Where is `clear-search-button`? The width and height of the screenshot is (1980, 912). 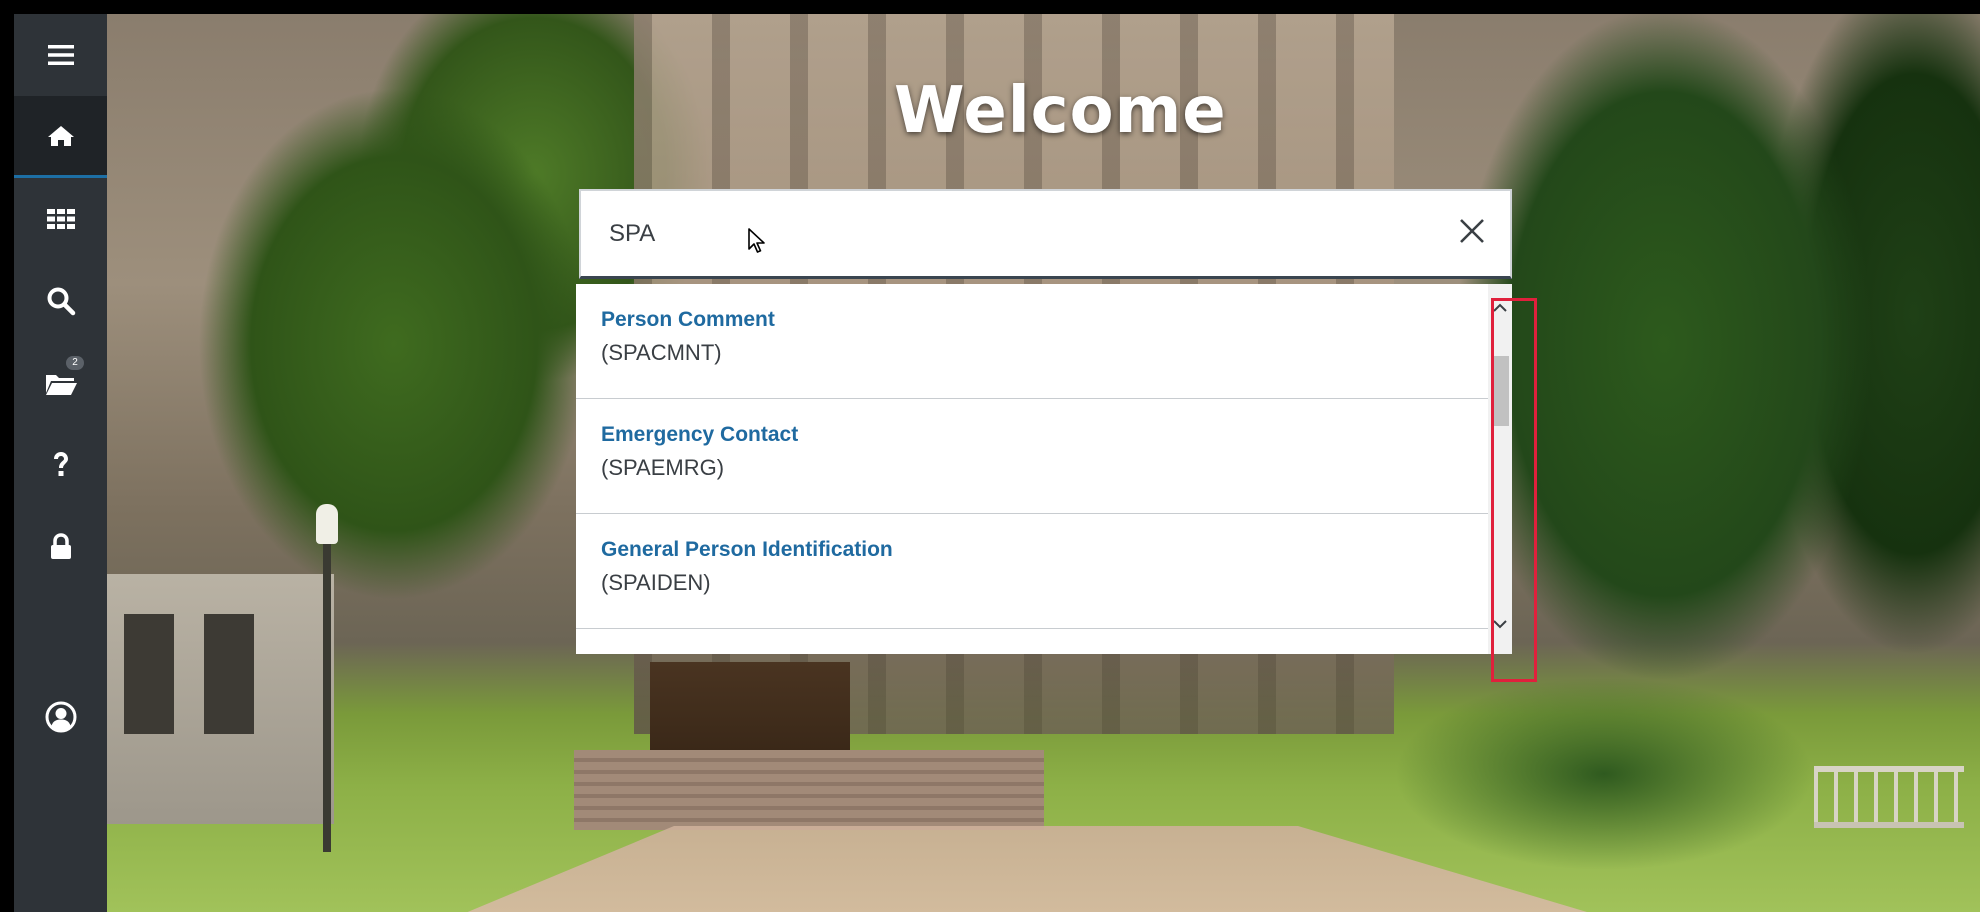
clear-search-button is located at coordinates (1472, 233).